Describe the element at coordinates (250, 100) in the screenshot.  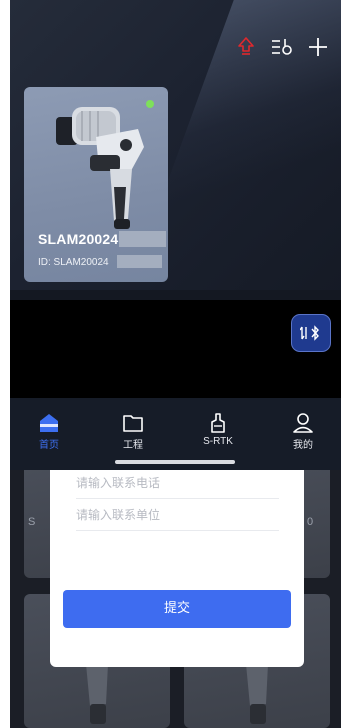
I see `hero-glow` at that location.